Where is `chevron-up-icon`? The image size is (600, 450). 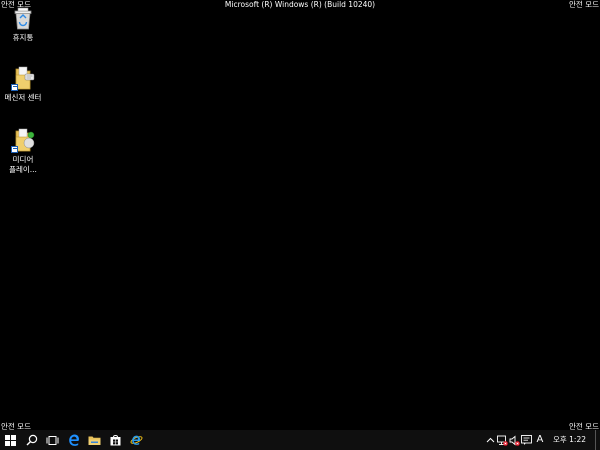
chevron-up-icon is located at coordinates (491, 440).